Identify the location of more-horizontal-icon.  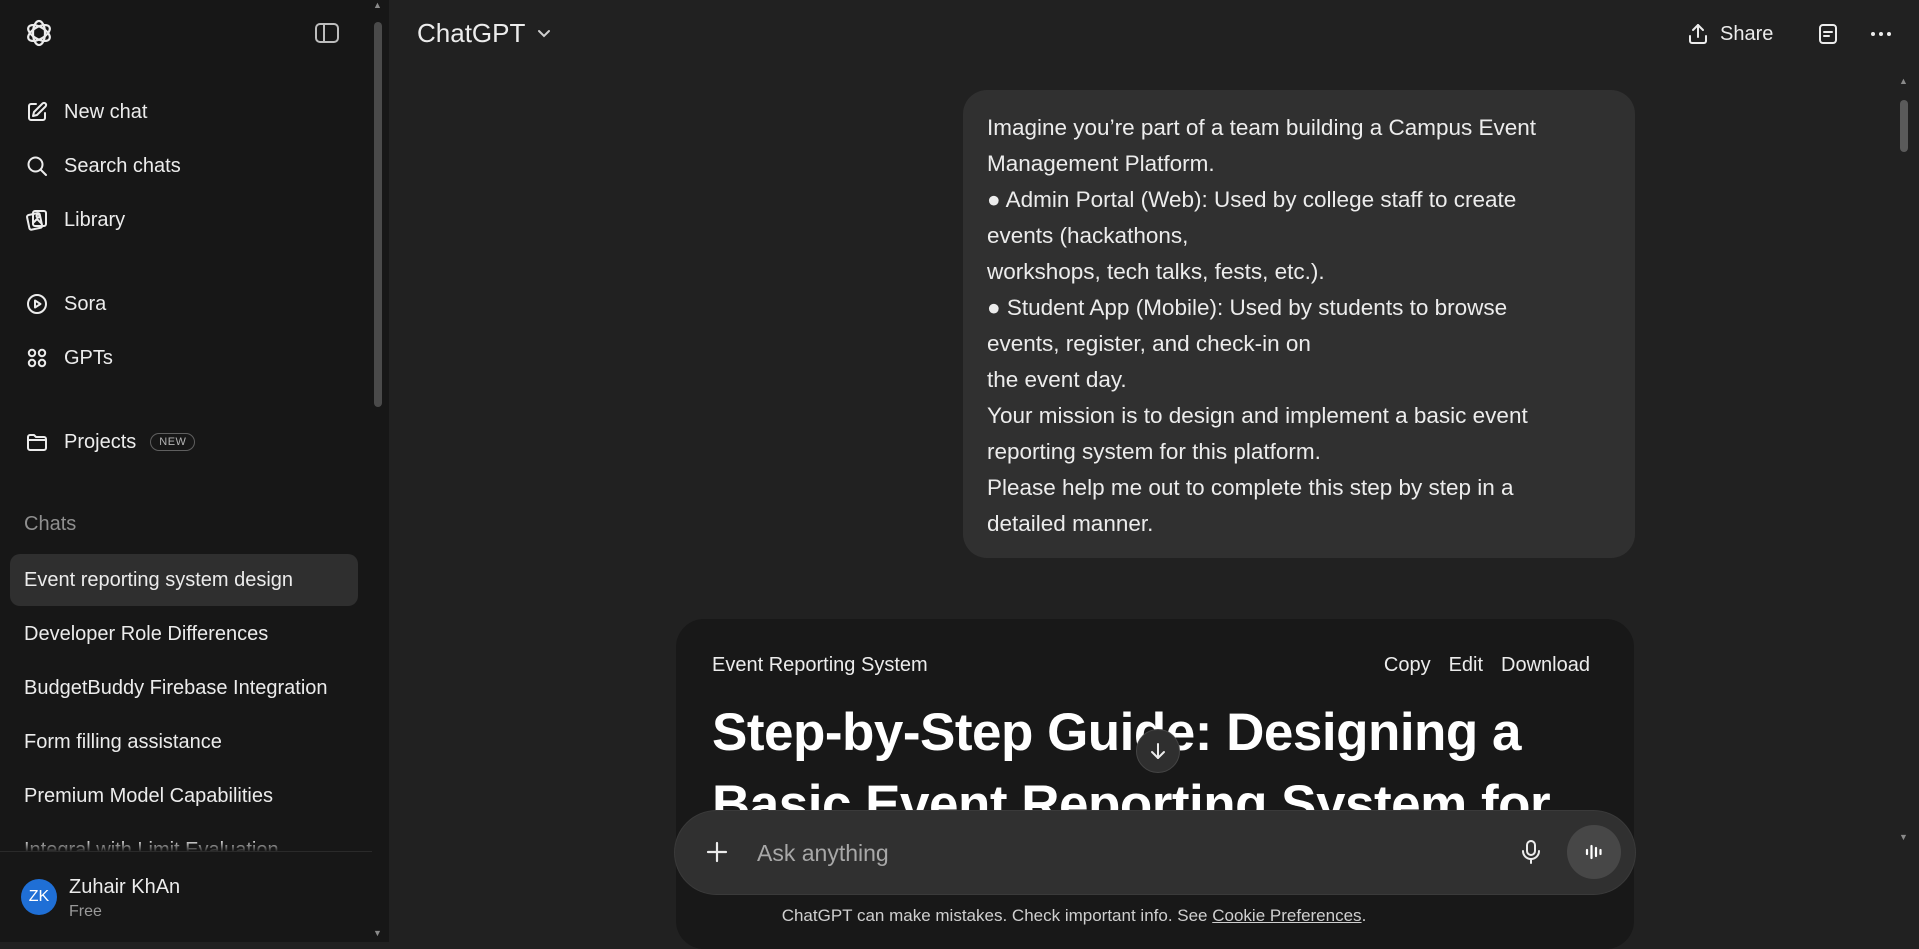
(1881, 34).